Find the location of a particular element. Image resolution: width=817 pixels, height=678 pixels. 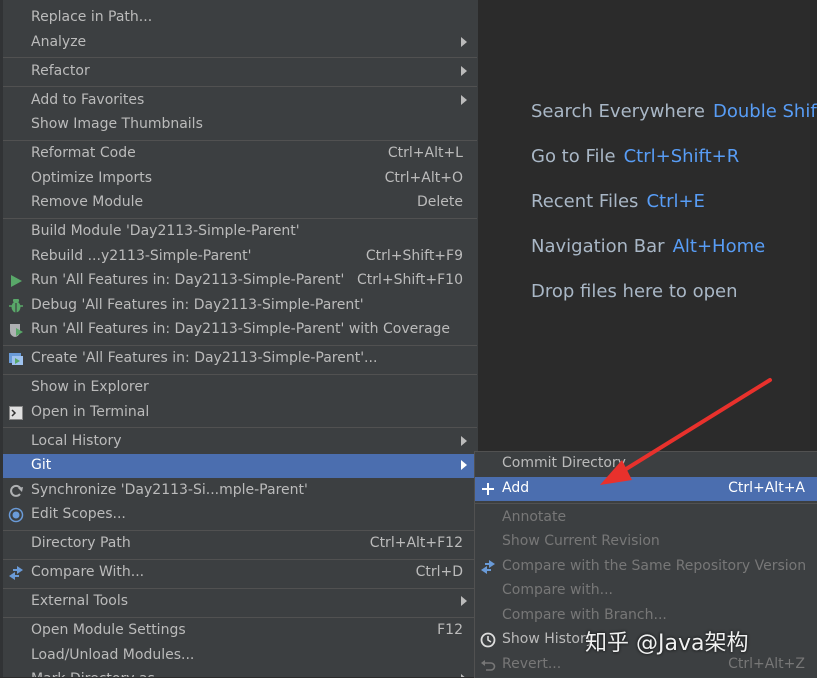

watermark: 知乎 @Java架构 is located at coordinates (667, 643).